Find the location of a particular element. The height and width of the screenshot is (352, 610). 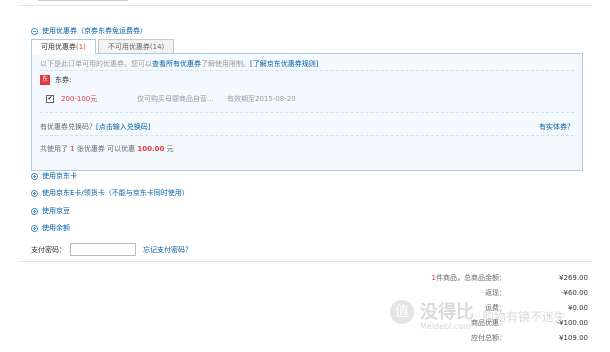

watermark-brand: 没得比 is located at coordinates (447, 312).